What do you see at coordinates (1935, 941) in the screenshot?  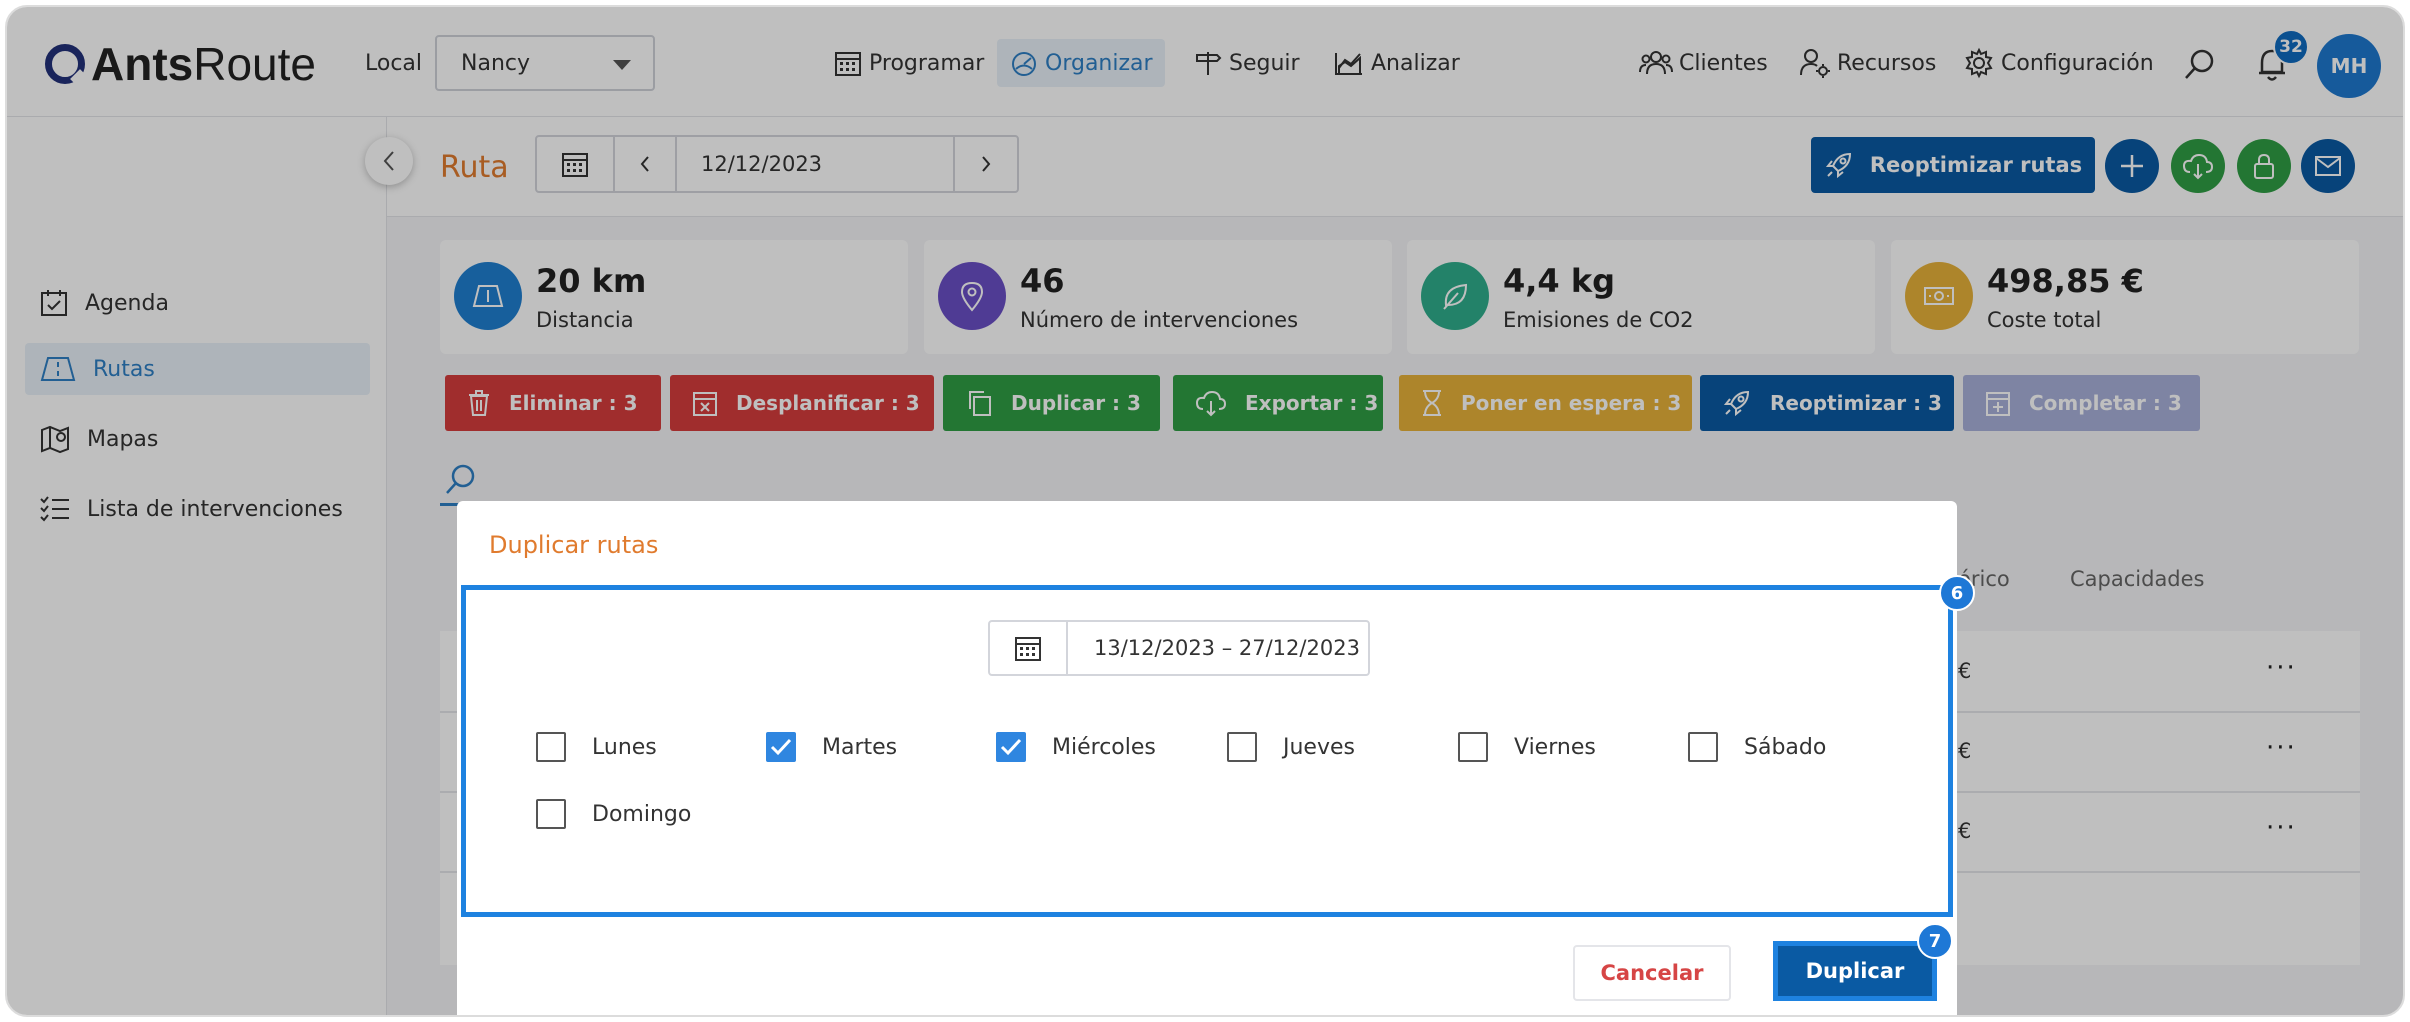 I see `step-badge: 7` at bounding box center [1935, 941].